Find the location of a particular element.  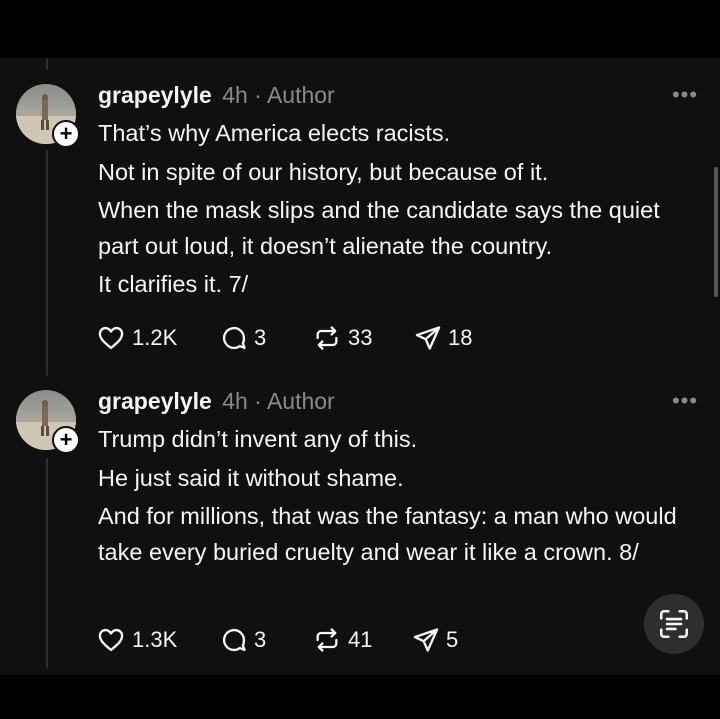

top-letterbox is located at coordinates (360, 29).